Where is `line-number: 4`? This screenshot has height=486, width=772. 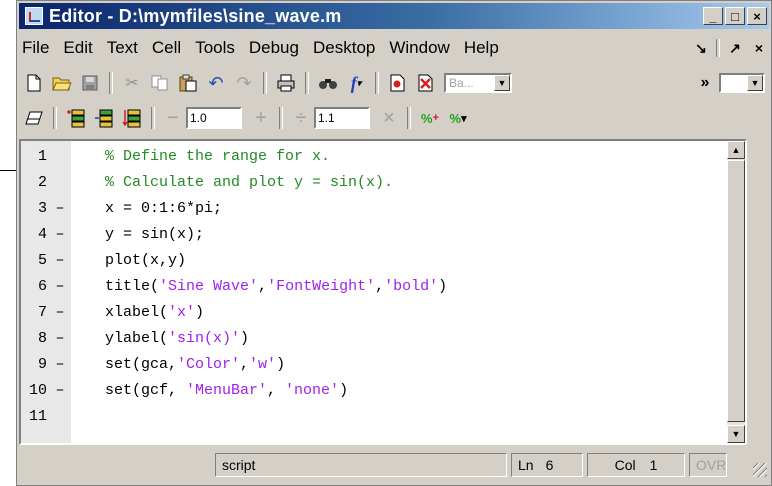 line-number: 4 is located at coordinates (42, 234).